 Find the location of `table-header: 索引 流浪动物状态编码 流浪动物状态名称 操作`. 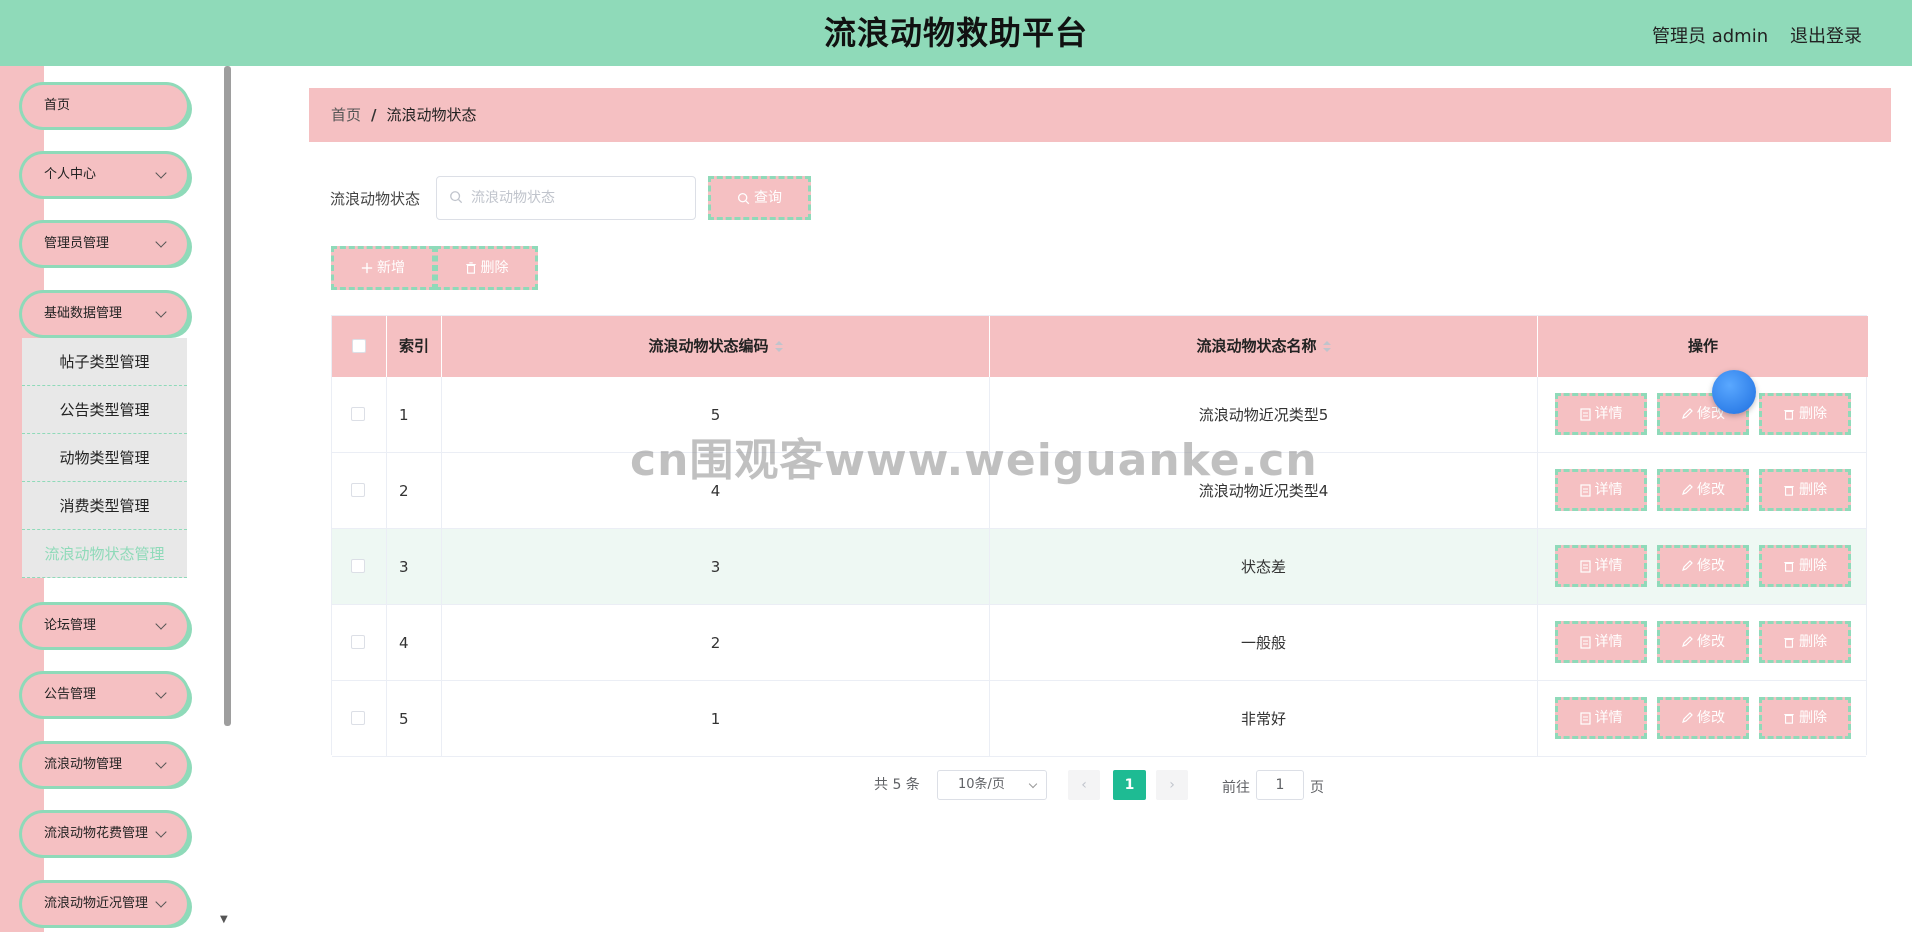

table-header: 索引 流浪动物状态编码 流浪动物状态名称 操作 is located at coordinates (1100, 346).